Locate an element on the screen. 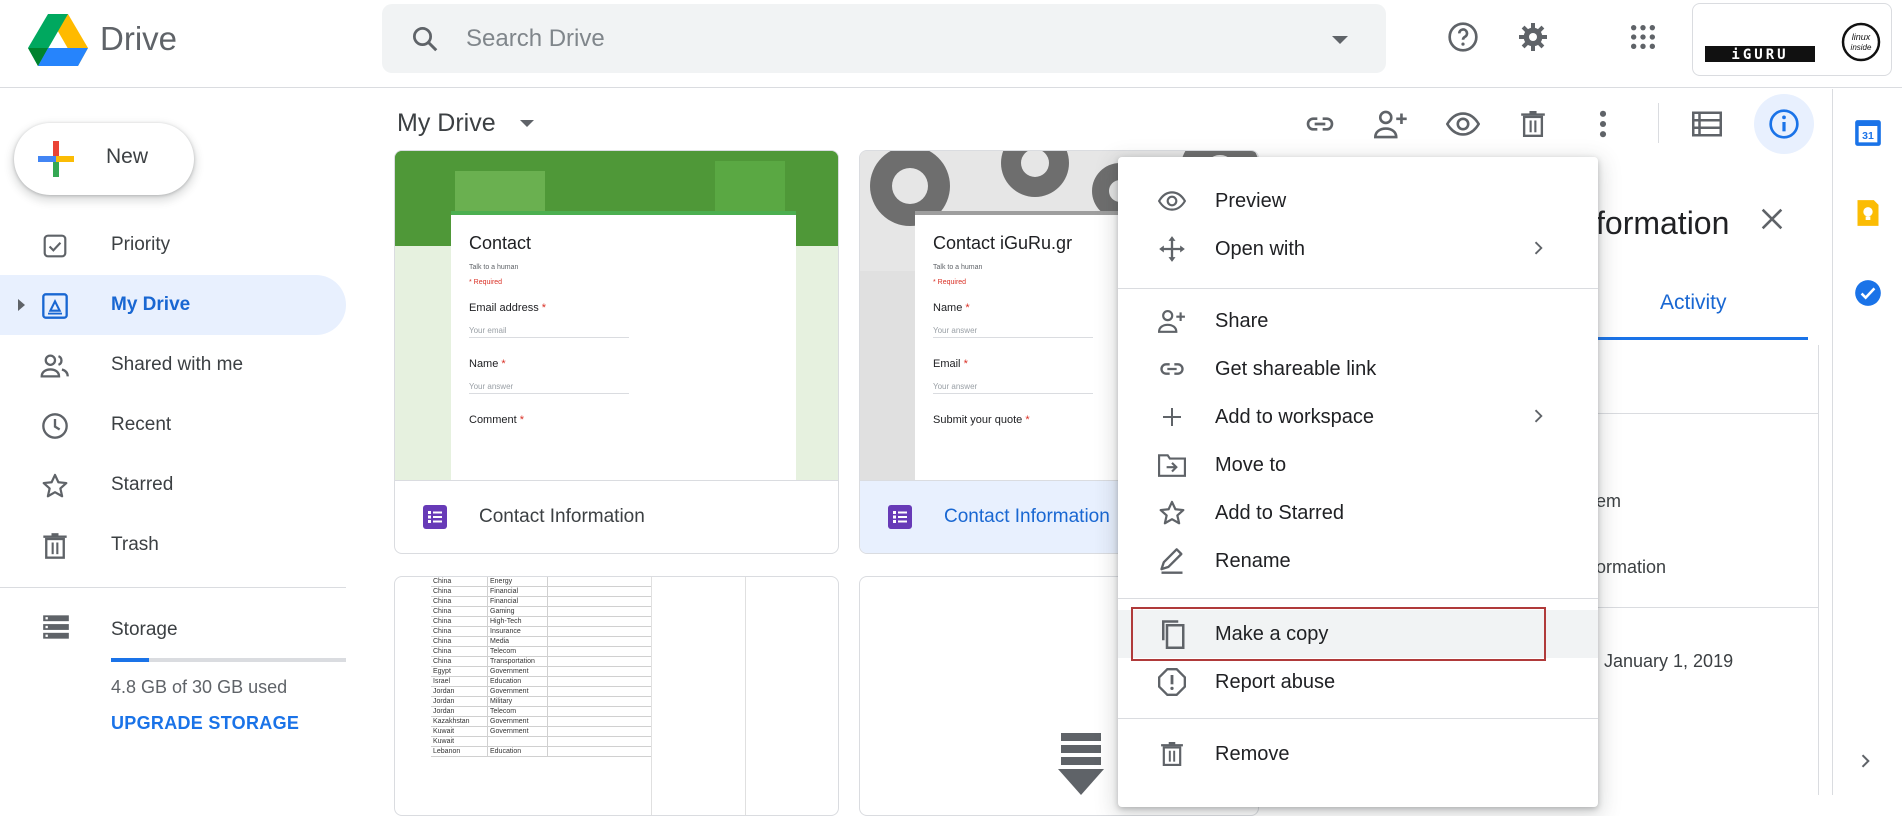 This screenshot has height=816, width=1902. spreadsheet-row: Kazakhstan Government is located at coordinates (541, 722).